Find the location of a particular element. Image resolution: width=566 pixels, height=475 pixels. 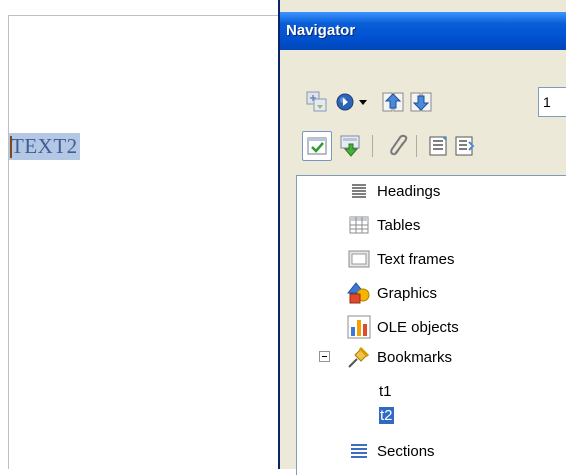

tree-item-tables: Tables is located at coordinates (383, 225).